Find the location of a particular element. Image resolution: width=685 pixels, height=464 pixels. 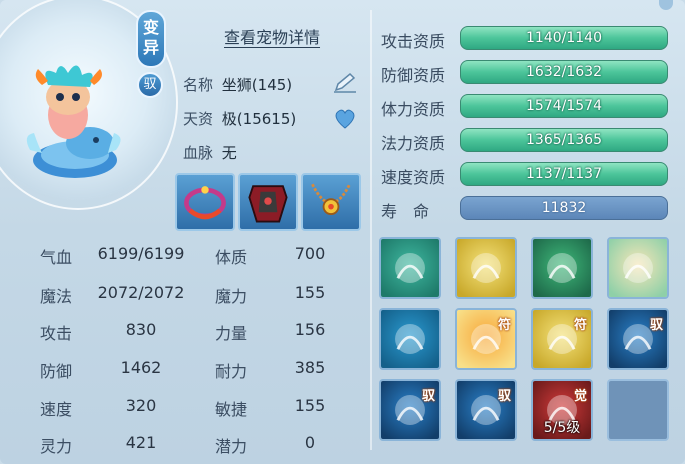

edit-name-icon is located at coordinates (345, 83).